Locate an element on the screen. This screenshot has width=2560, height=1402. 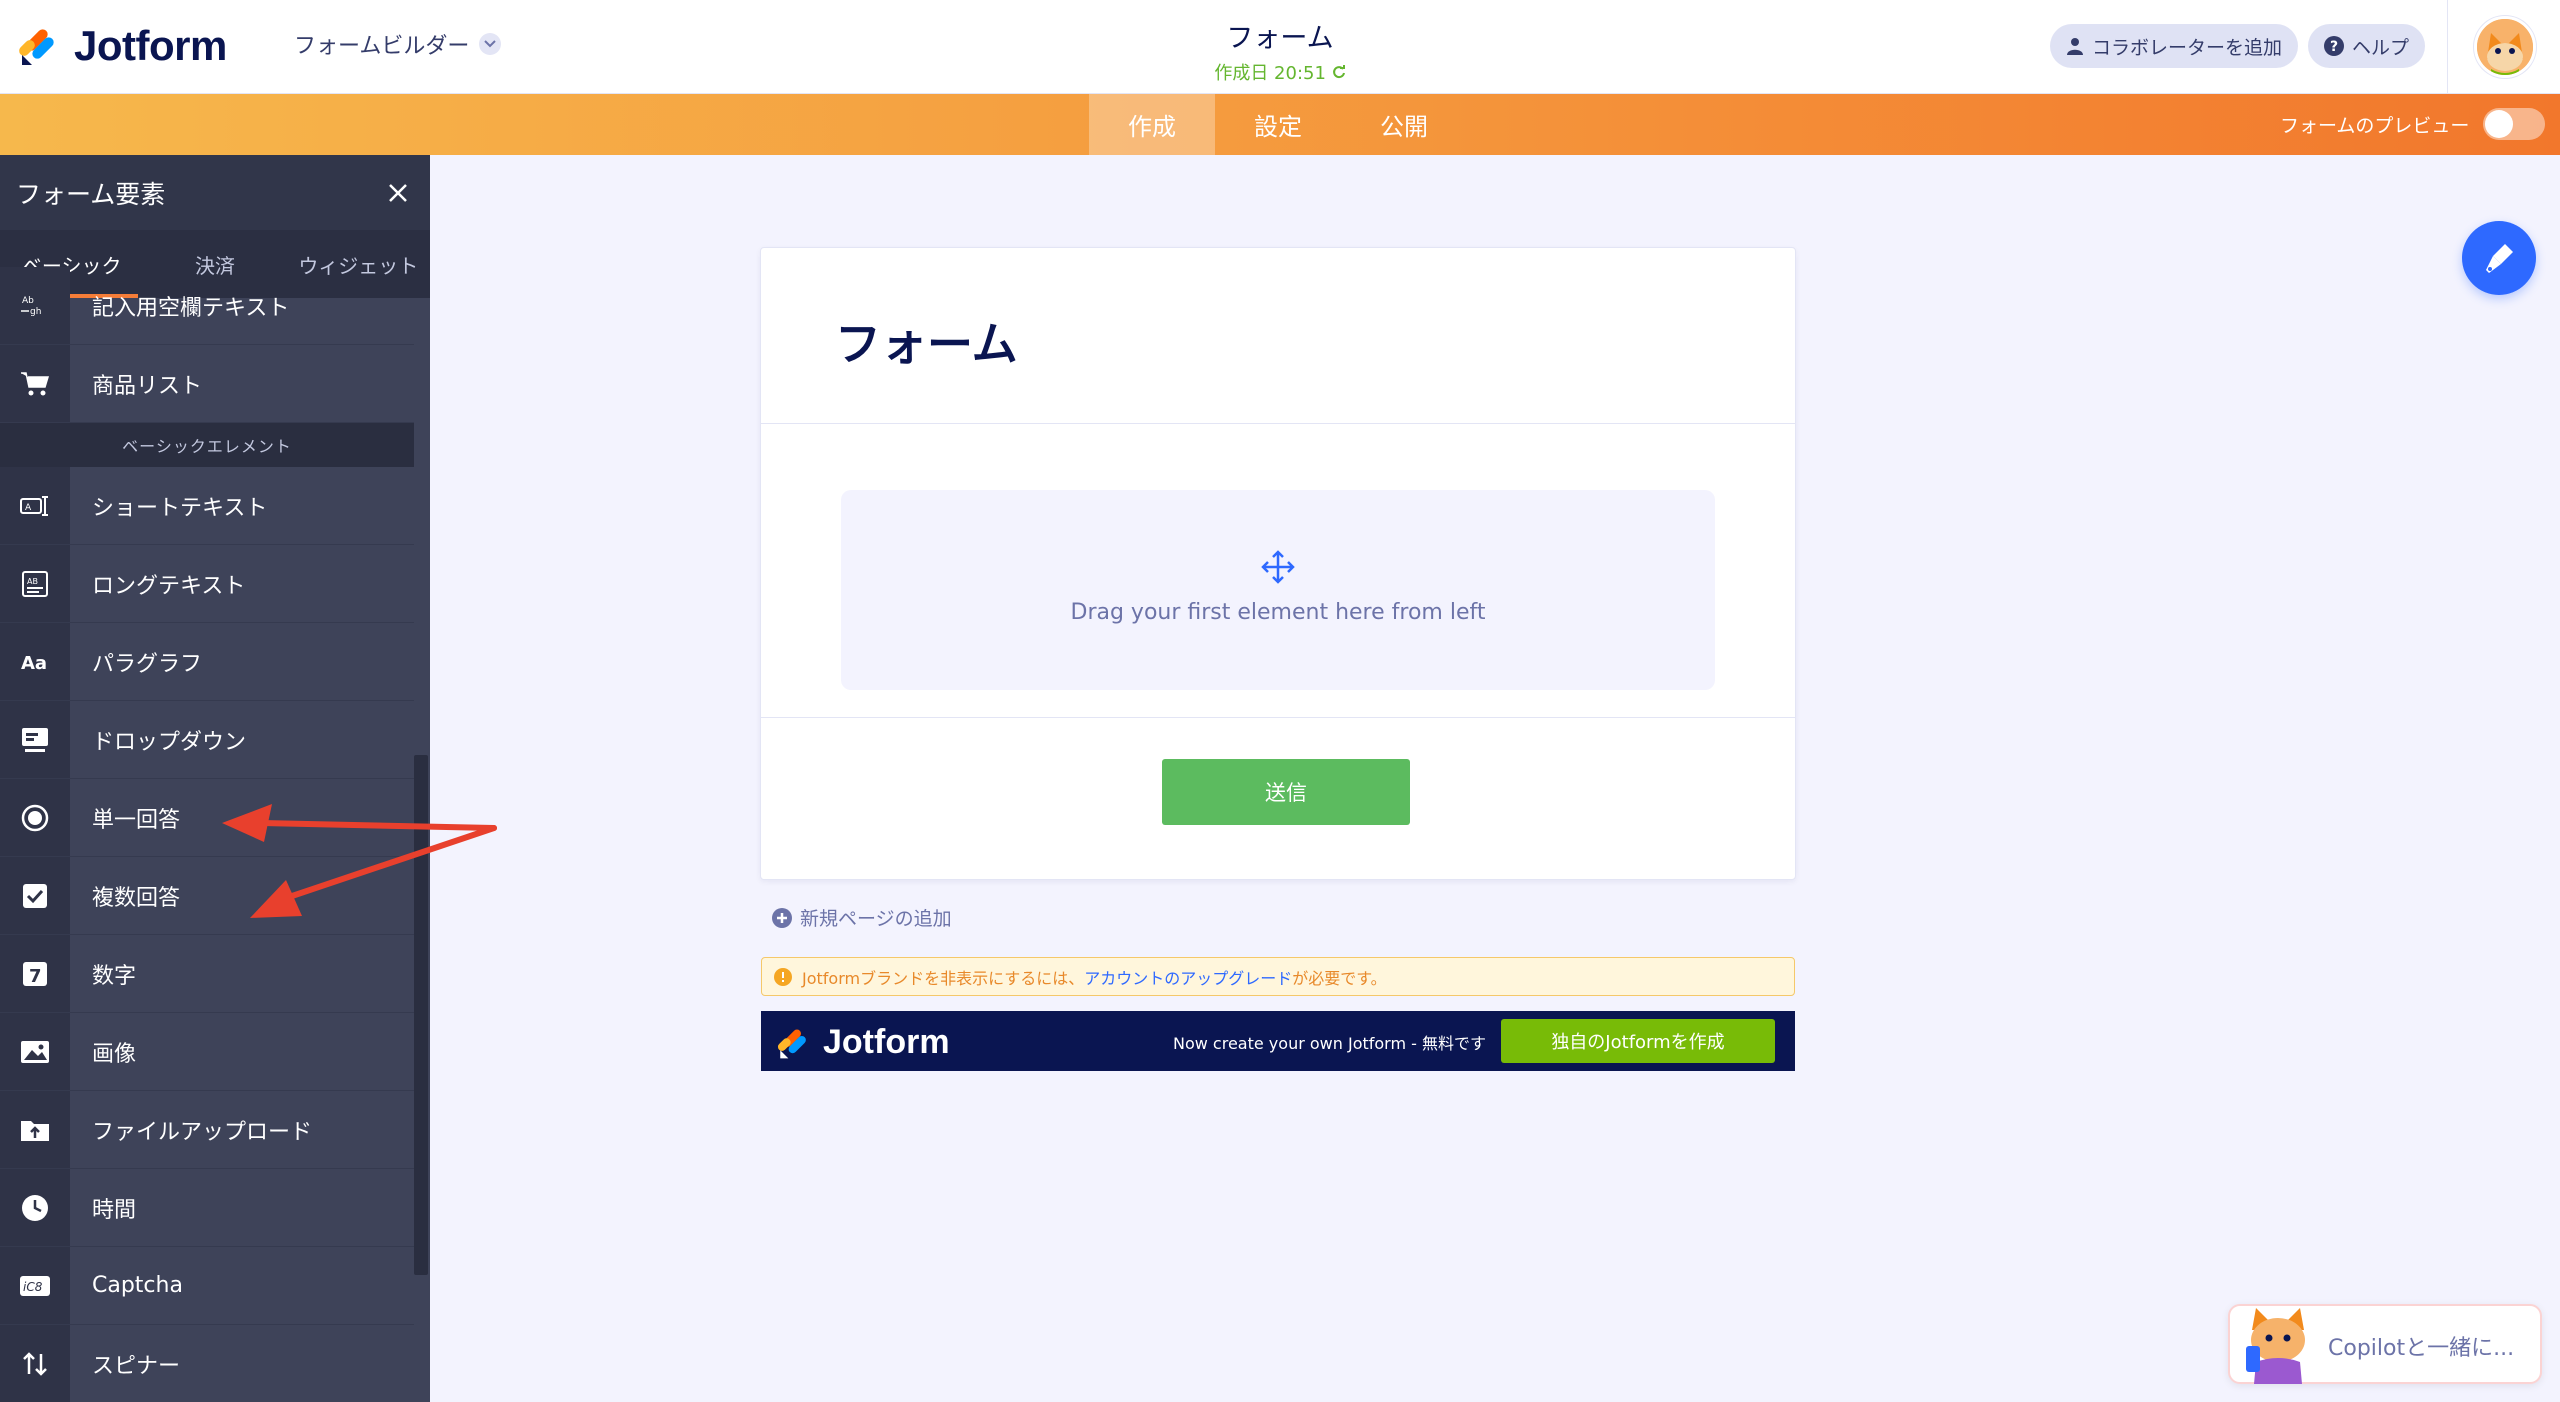
sidebar-item-label: ショートテキスト is located at coordinates (180, 508).